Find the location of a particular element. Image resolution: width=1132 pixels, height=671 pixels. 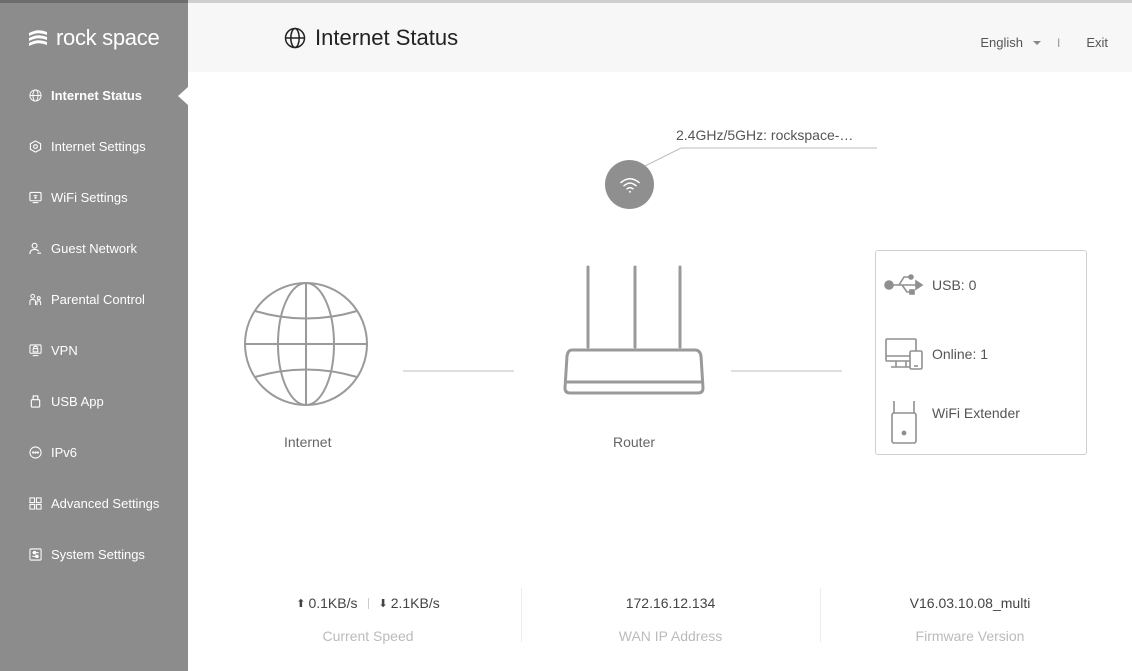

current-speed-label: Current Speed is located at coordinates (368, 636).